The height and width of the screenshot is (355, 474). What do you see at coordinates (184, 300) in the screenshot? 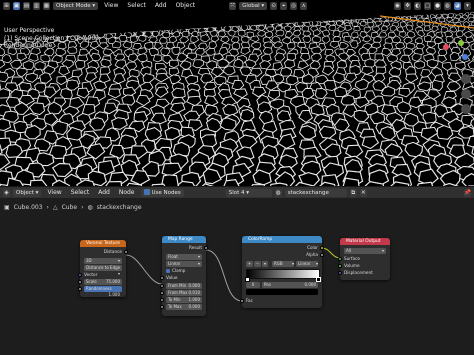
I see `map-range-to-min-field: To Min 1.000` at bounding box center [184, 300].